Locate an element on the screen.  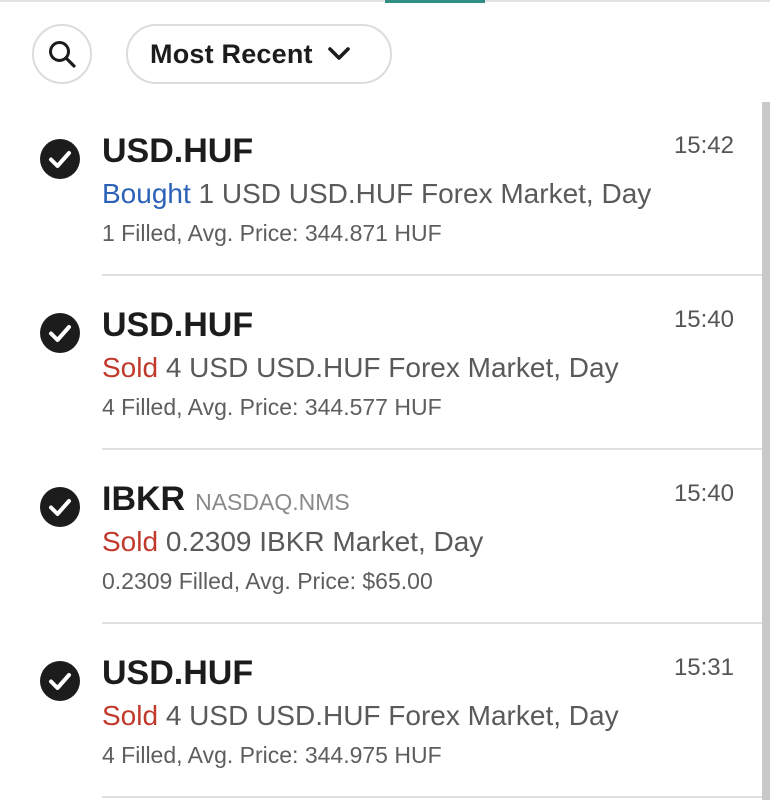
scrollbar is located at coordinates (766, 451).